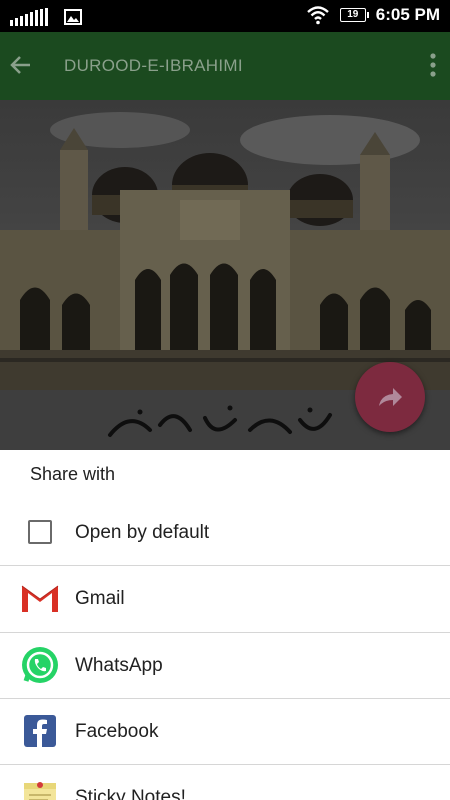 This screenshot has height=800, width=450. What do you see at coordinates (29, 17) in the screenshot?
I see `signal-icon` at bounding box center [29, 17].